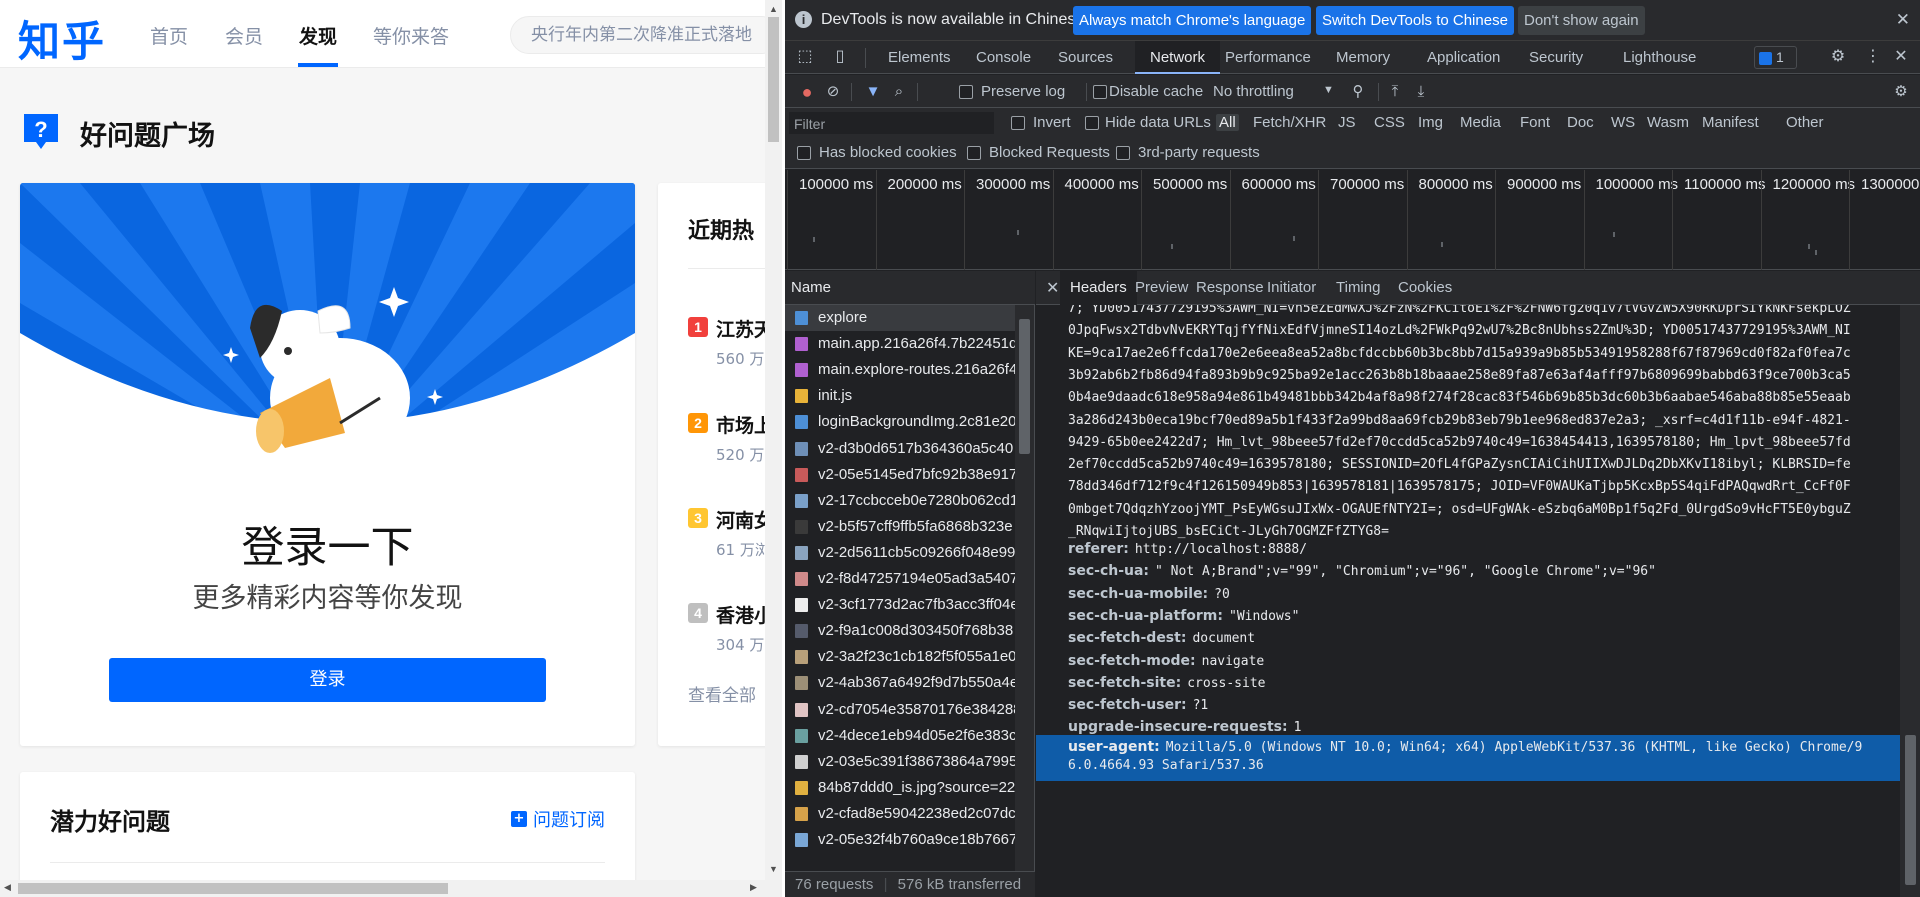 Image resolution: width=1920 pixels, height=897 pixels. What do you see at coordinates (1003, 57) in the screenshot?
I see `tab-console: Console` at bounding box center [1003, 57].